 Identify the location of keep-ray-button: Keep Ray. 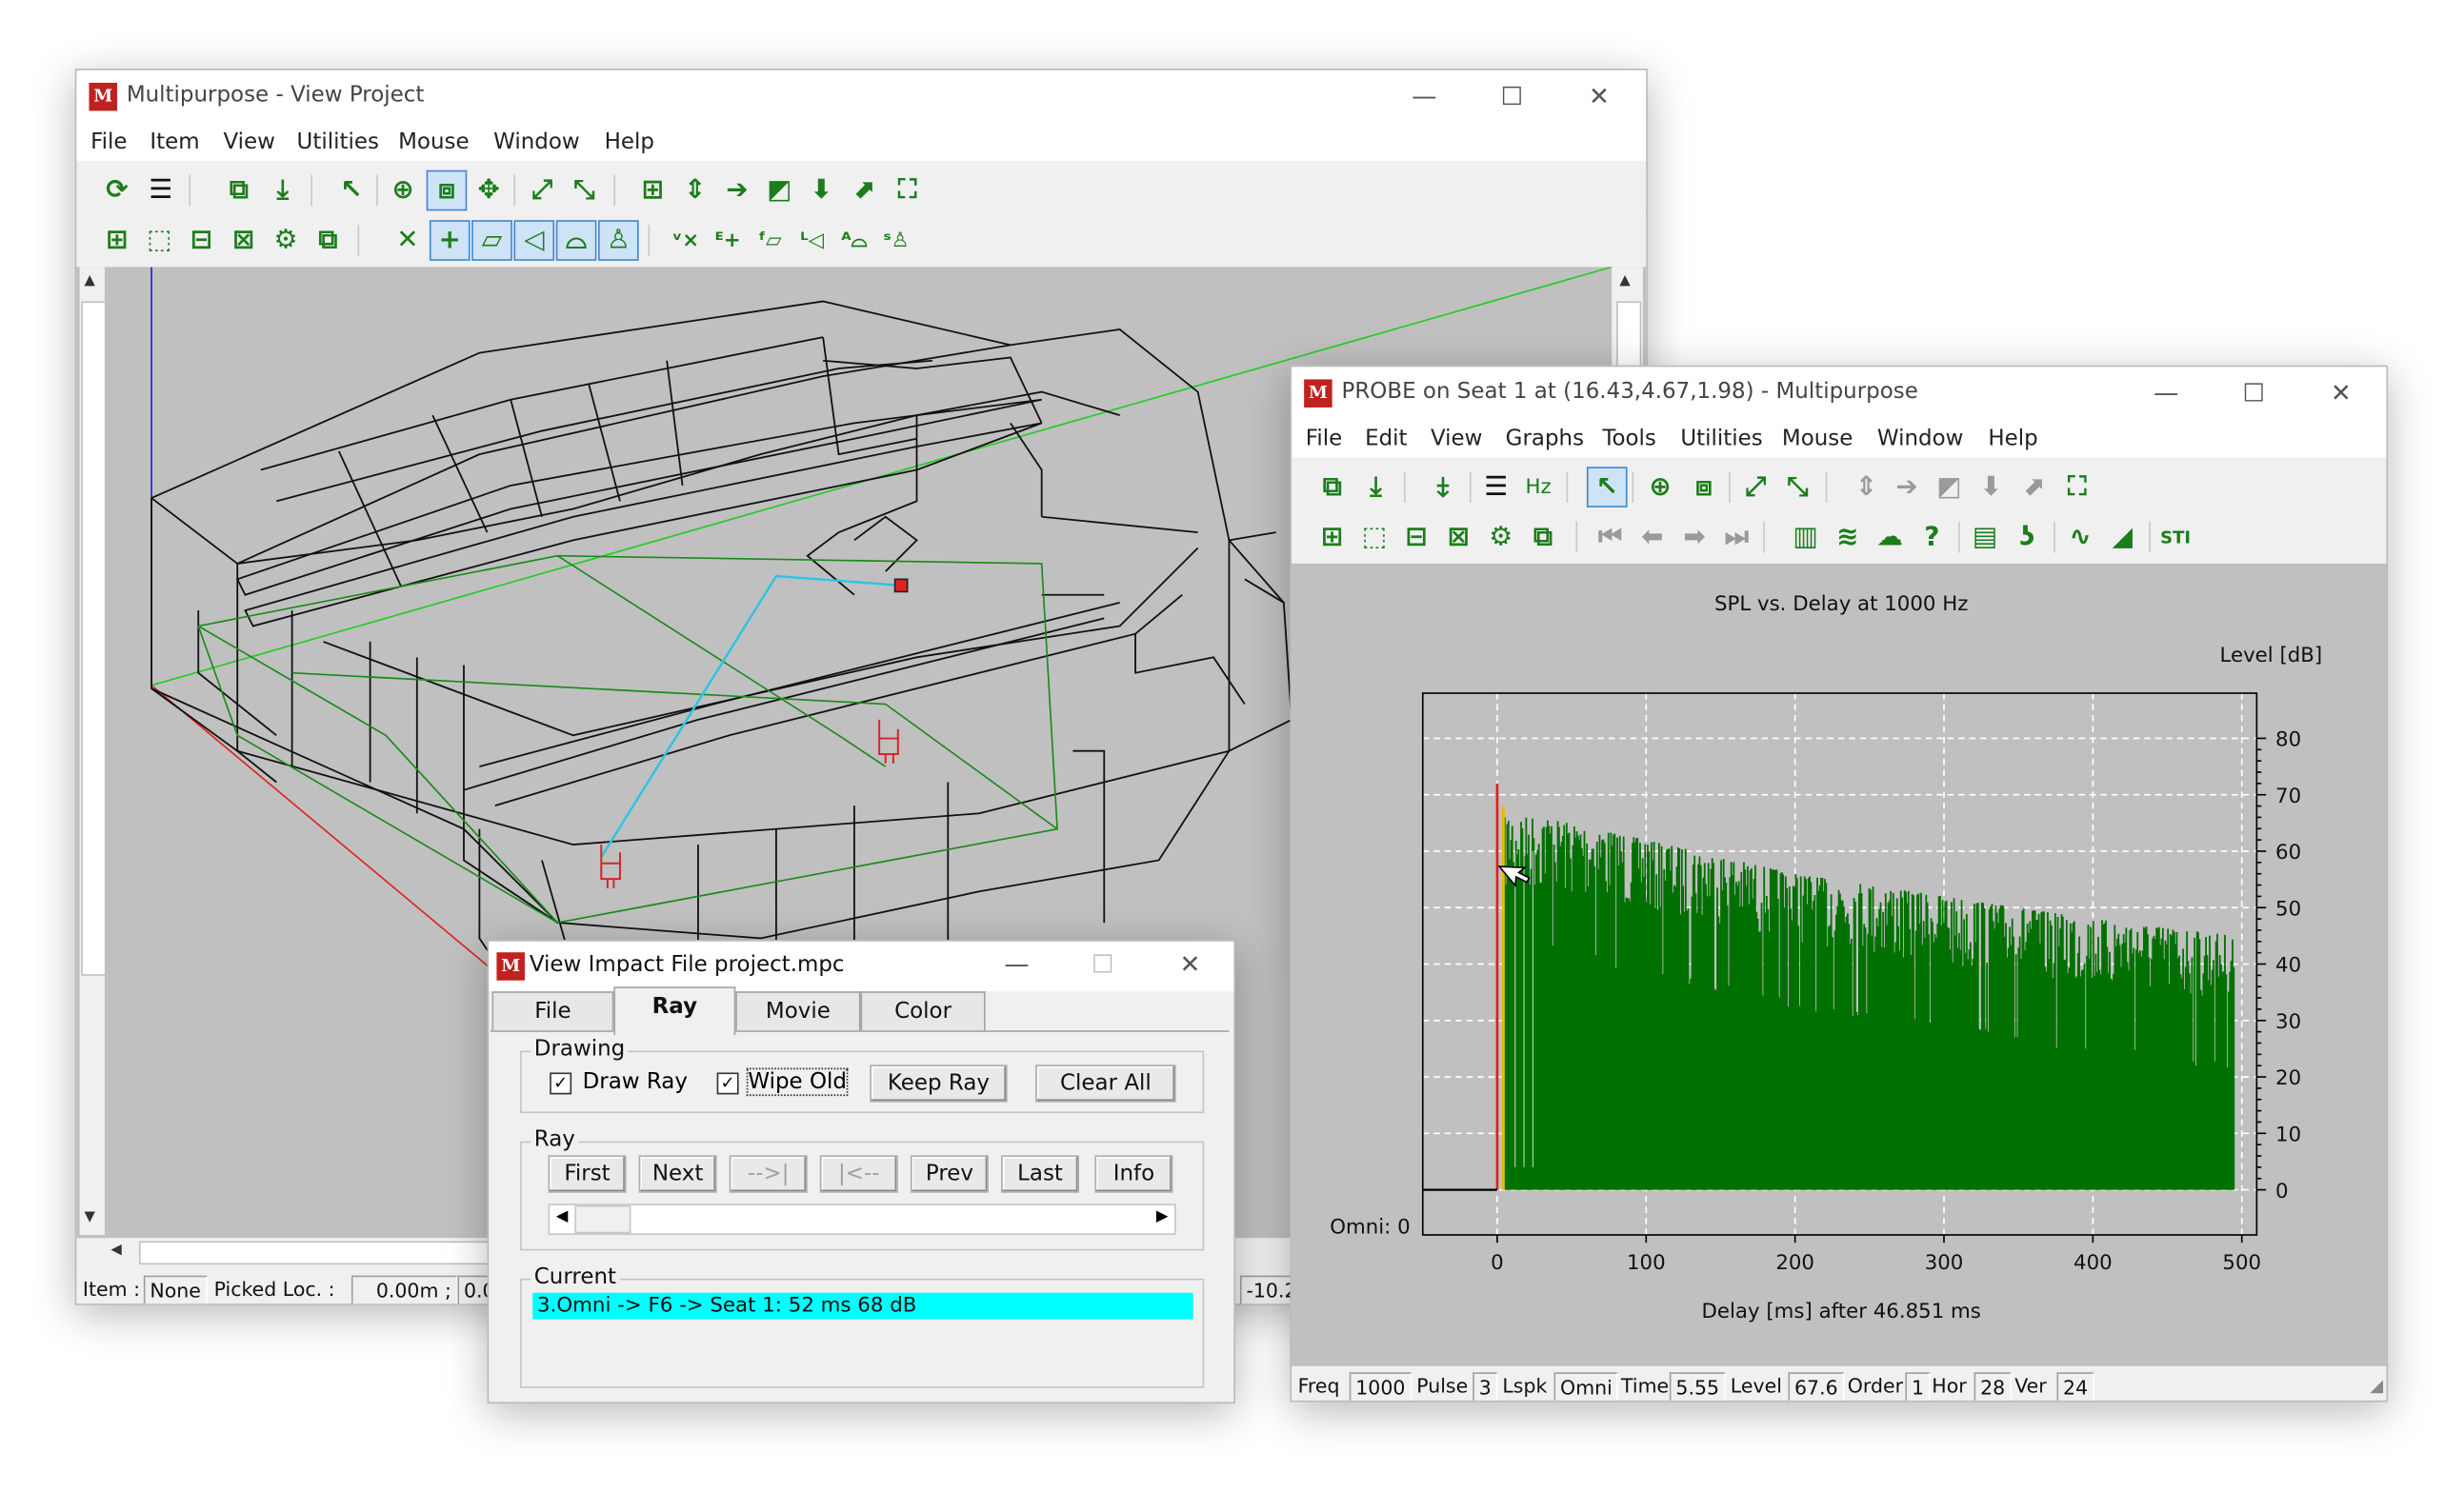
(939, 1083).